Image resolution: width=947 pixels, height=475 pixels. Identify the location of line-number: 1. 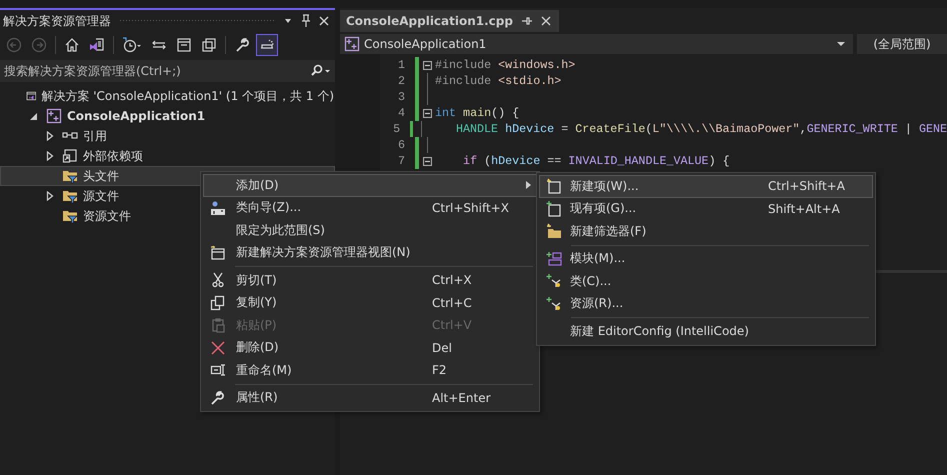
(400, 65).